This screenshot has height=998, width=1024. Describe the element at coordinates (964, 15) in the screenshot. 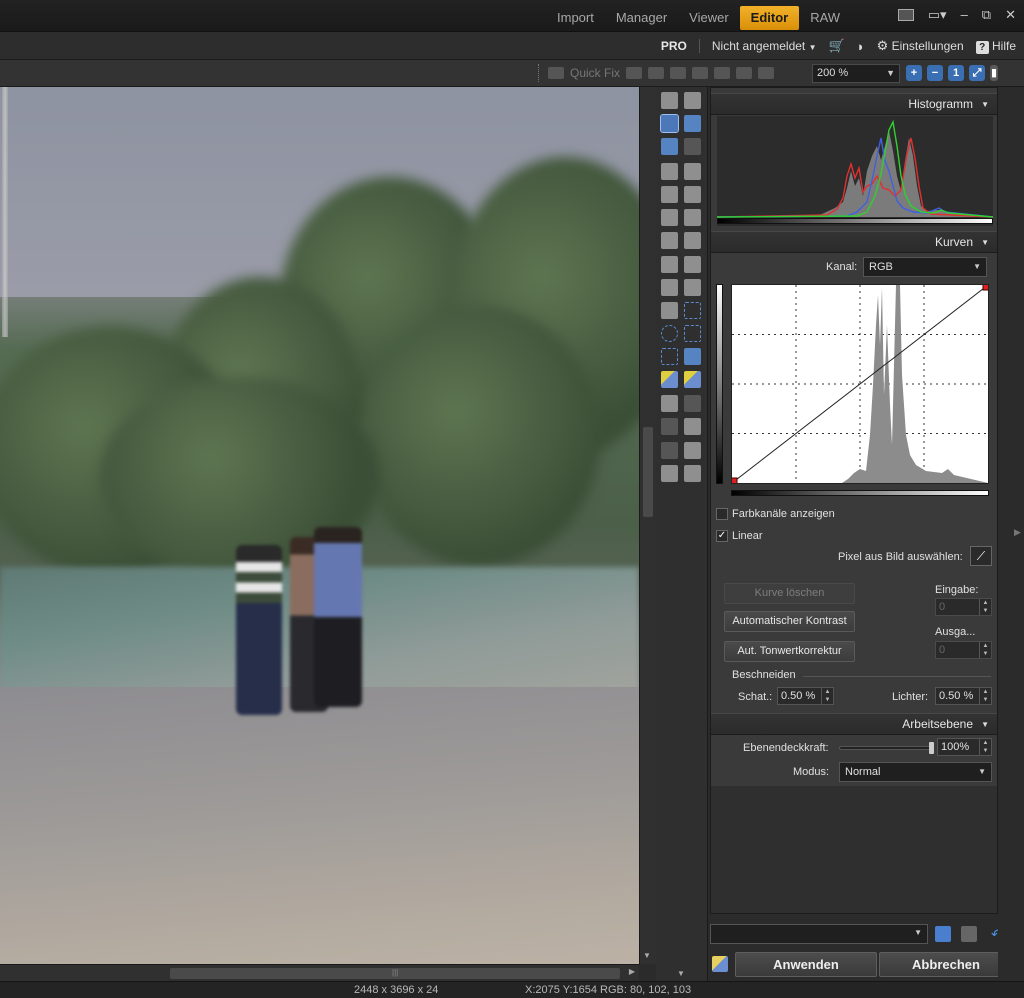

I see `minimize-button: –` at that location.